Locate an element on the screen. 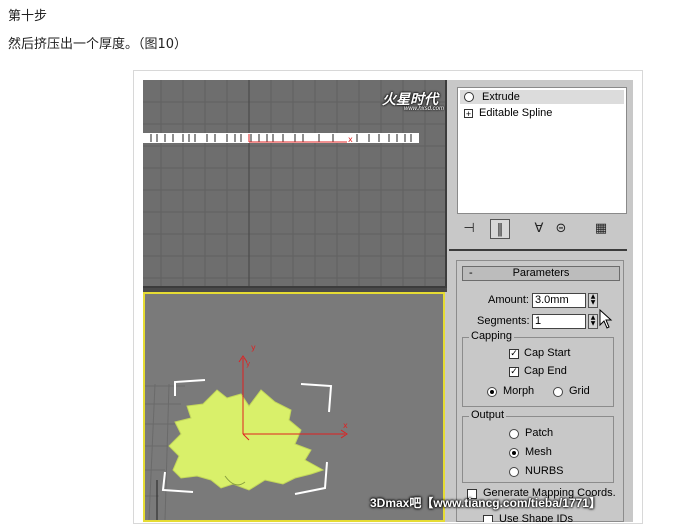 This screenshot has height=524, width=680. morph-radio is located at coordinates (492, 392).